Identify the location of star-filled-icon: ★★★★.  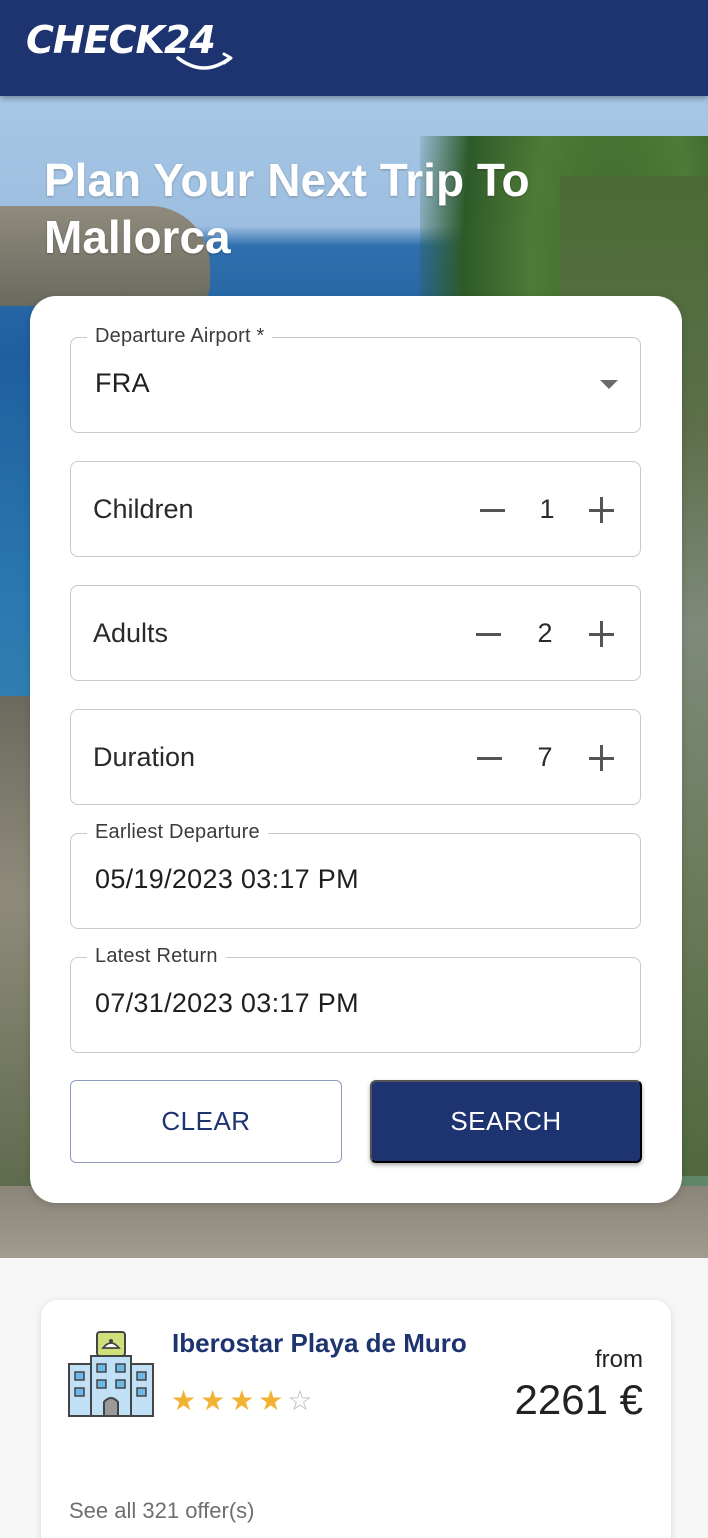
(229, 1400).